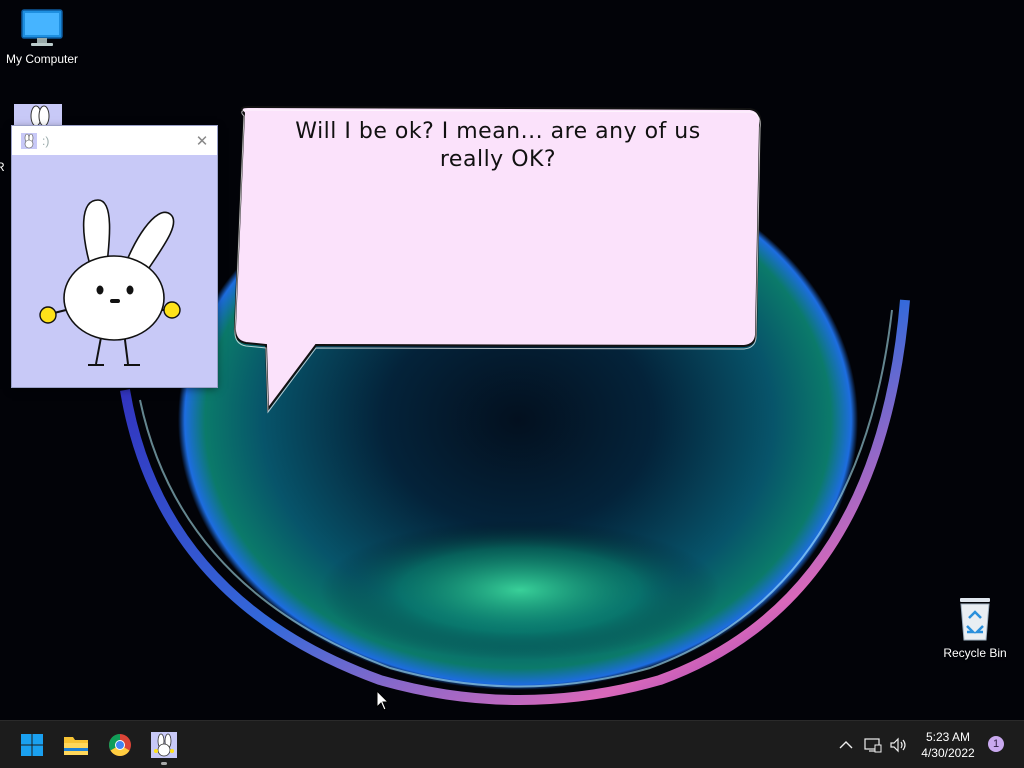 The height and width of the screenshot is (768, 1024). Describe the element at coordinates (114, 140) in the screenshot. I see `app-window-titlebar: :) ✕` at that location.